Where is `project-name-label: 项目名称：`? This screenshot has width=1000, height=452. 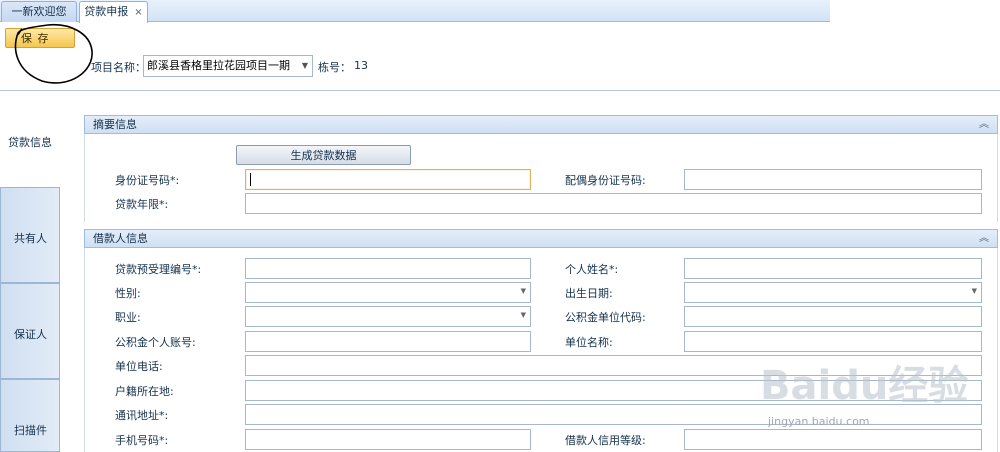
project-name-label: 项目名称： is located at coordinates (118, 67).